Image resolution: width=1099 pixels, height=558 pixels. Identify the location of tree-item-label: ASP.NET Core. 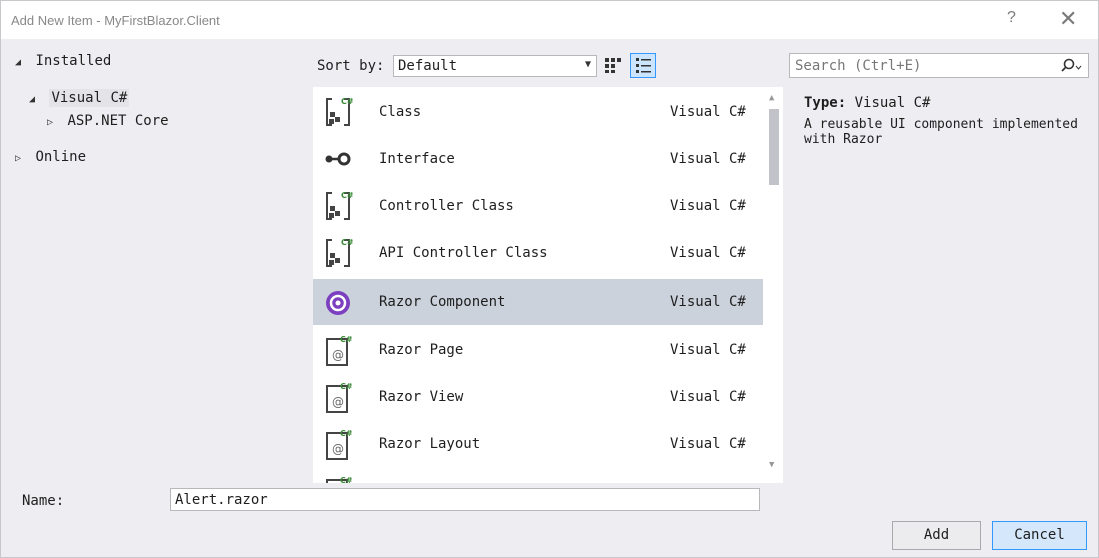
(118, 121).